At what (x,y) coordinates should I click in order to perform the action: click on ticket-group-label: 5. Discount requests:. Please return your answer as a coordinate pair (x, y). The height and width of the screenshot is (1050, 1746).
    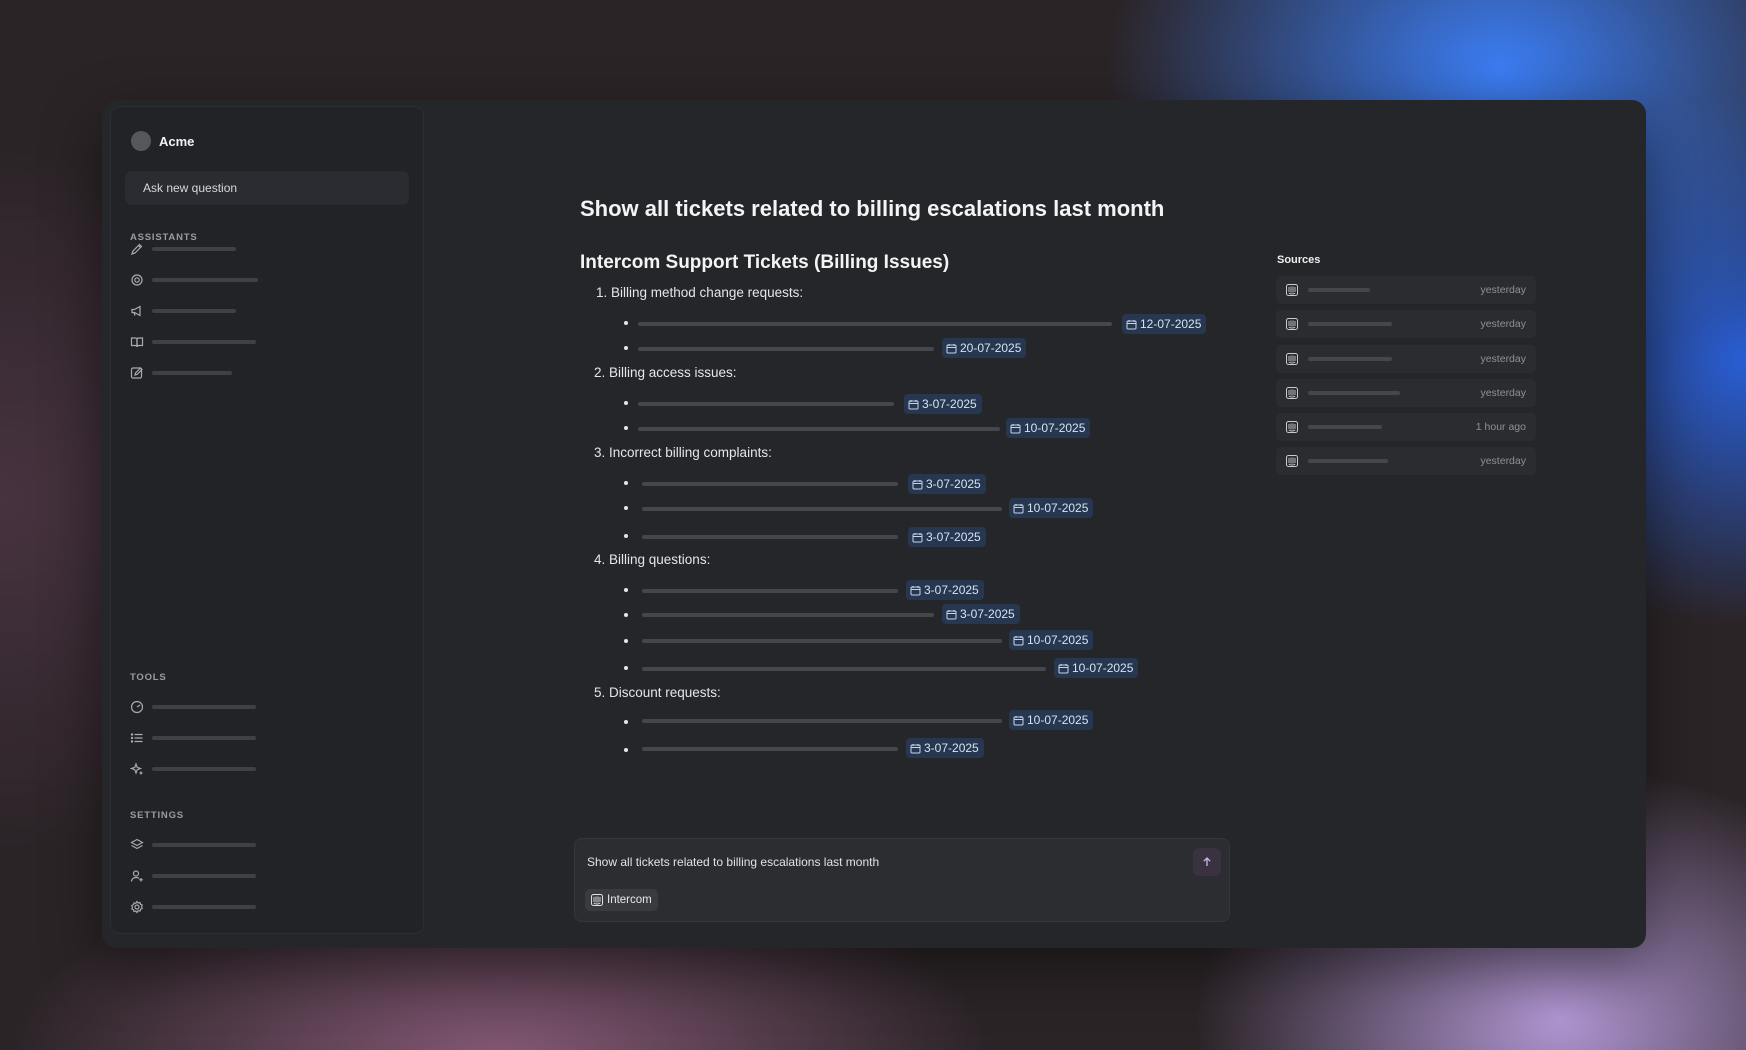
    Looking at the image, I should click on (657, 692).